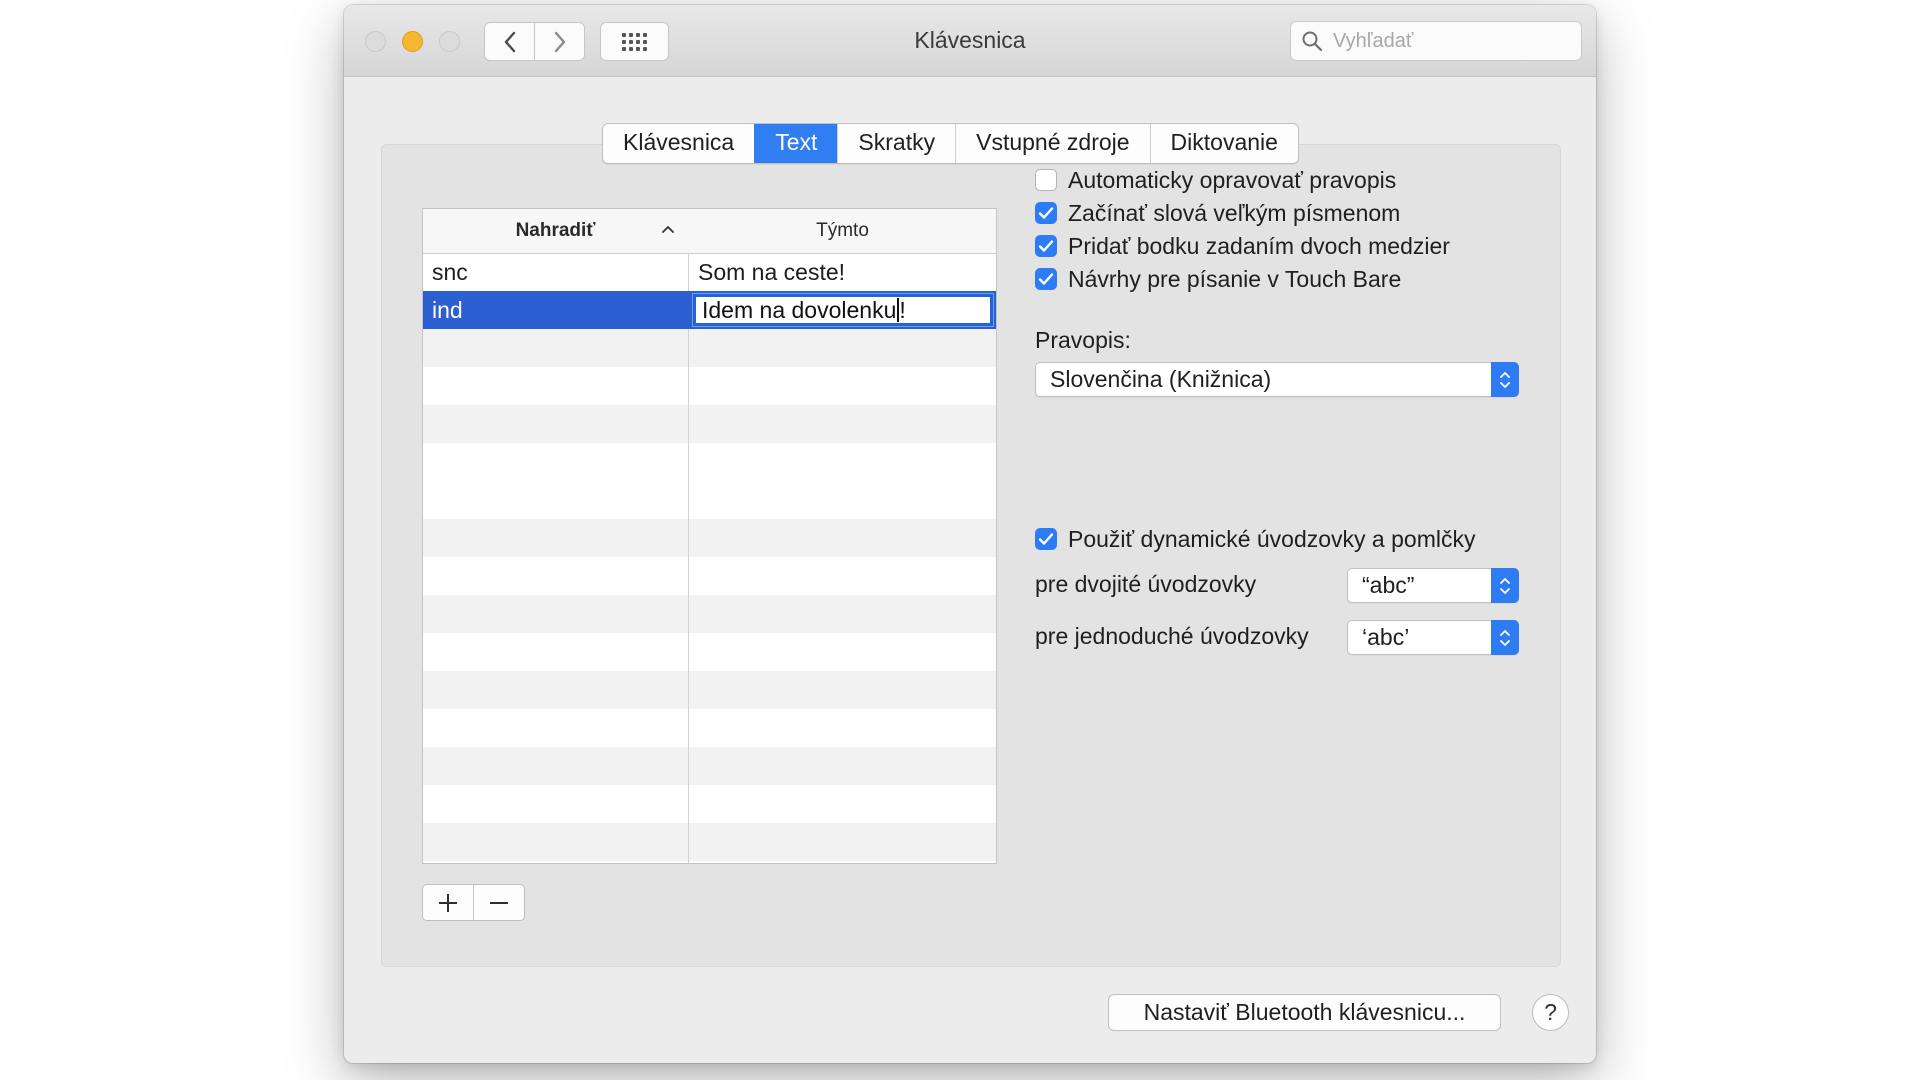 Image resolution: width=1920 pixels, height=1080 pixels. I want to click on tab-text: Text, so click(796, 143).